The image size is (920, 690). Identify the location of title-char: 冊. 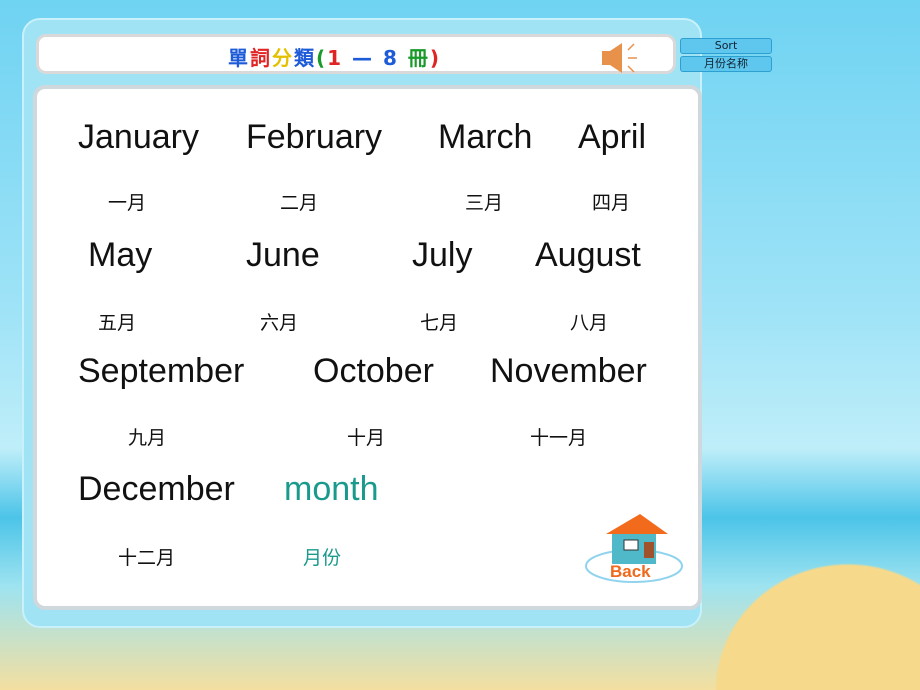
(414, 58).